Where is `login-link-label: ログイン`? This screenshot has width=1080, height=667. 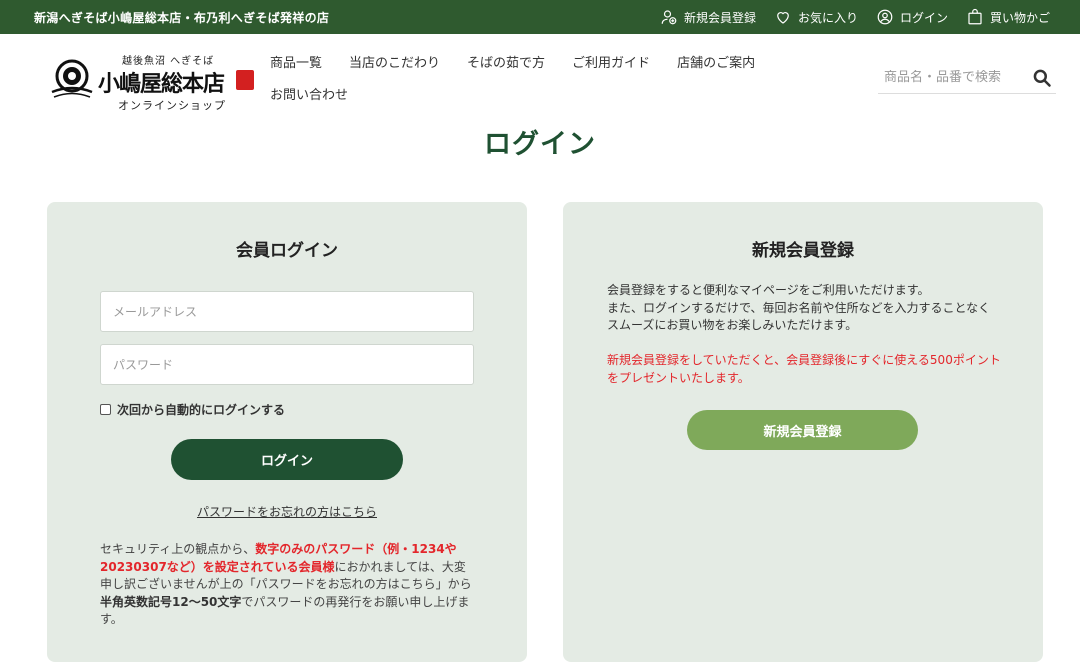 login-link-label: ログイン is located at coordinates (923, 17).